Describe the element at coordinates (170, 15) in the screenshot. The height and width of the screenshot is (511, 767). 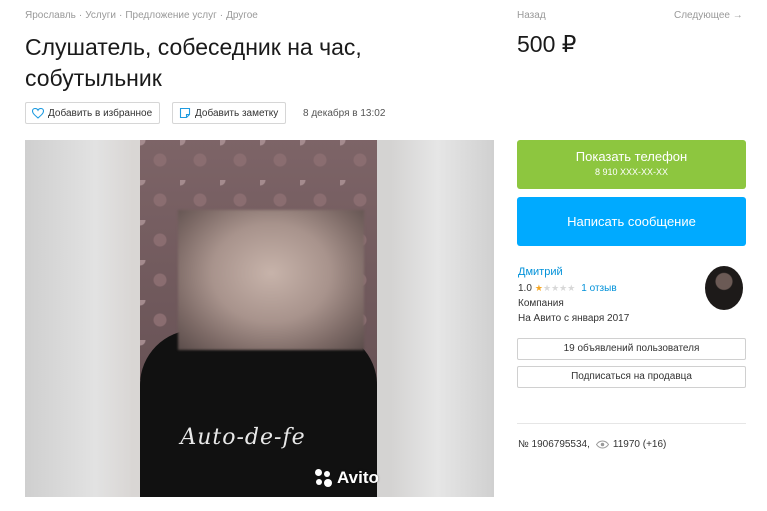
I see `breadcrumb-subcategory: Предложение услуг` at that location.